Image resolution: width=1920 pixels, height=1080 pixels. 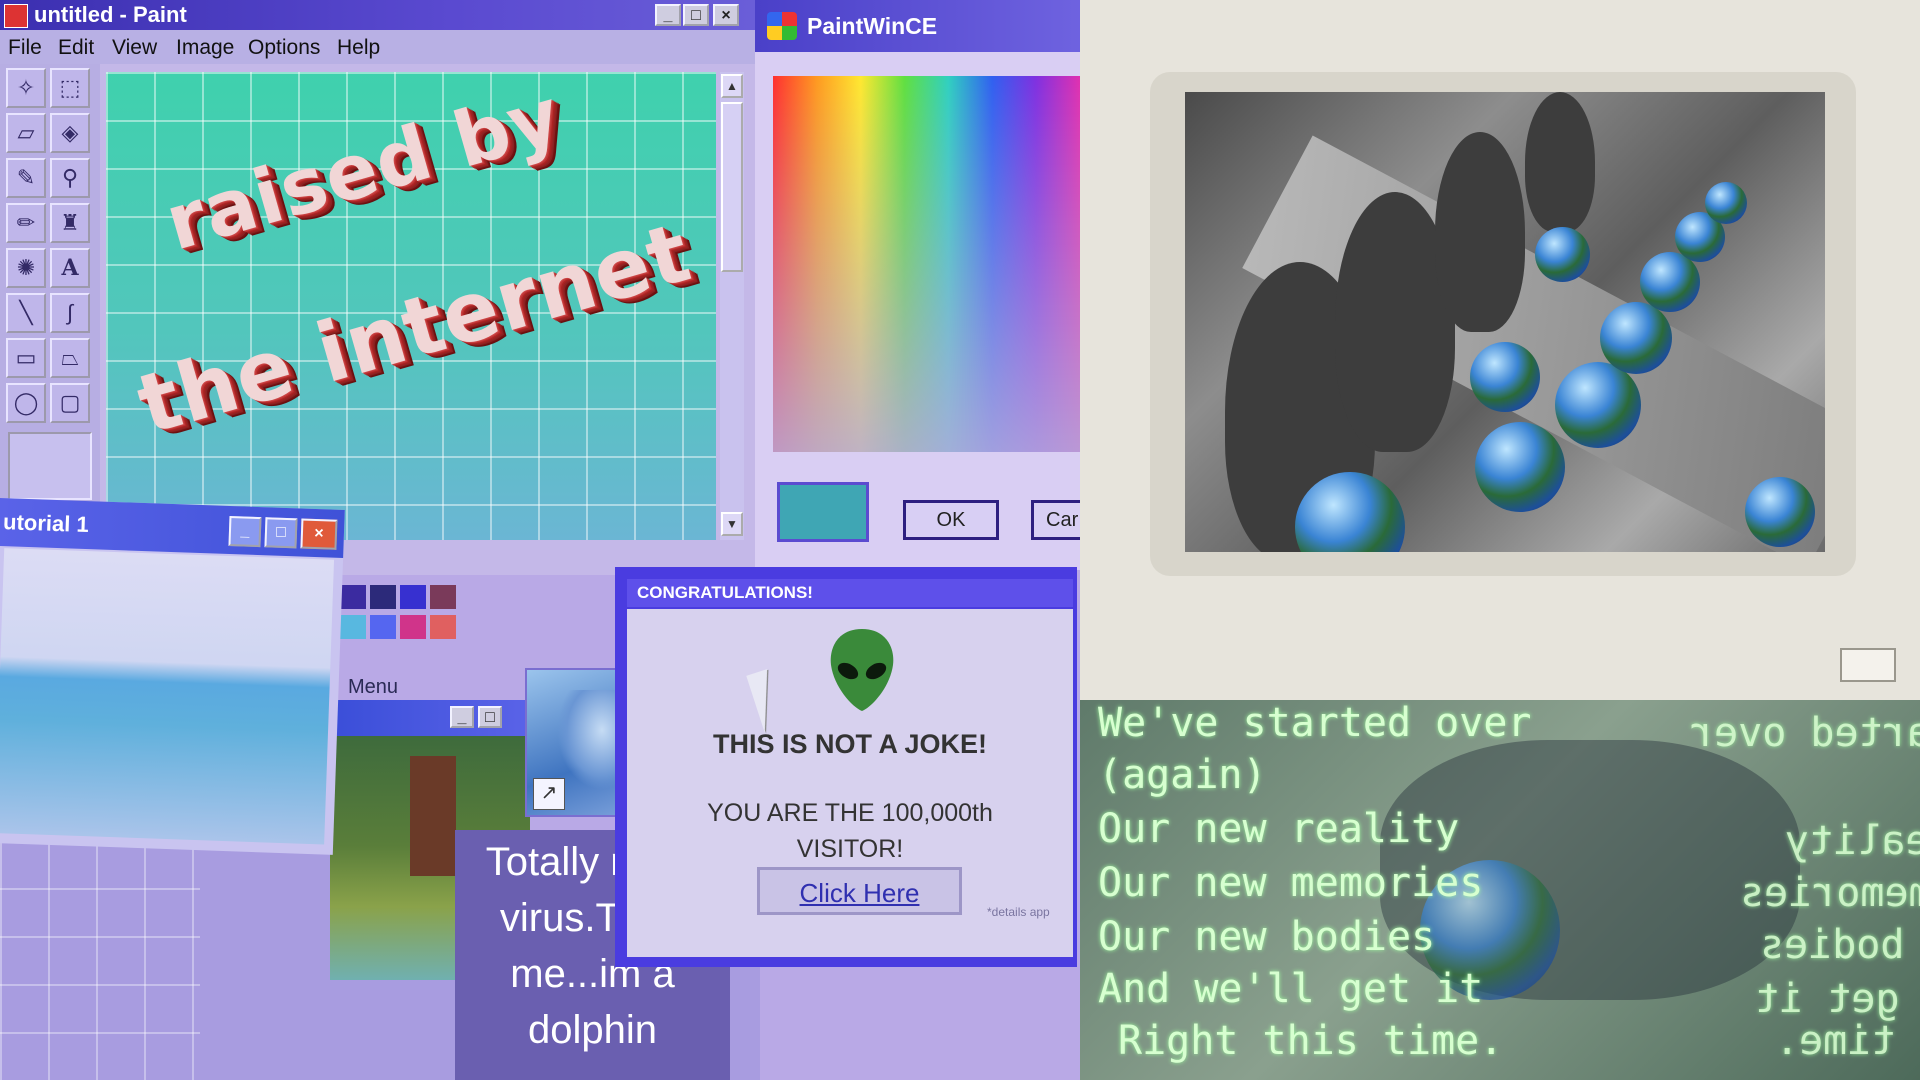 What do you see at coordinates (358, 48) in the screenshot?
I see `menu-help: Help` at bounding box center [358, 48].